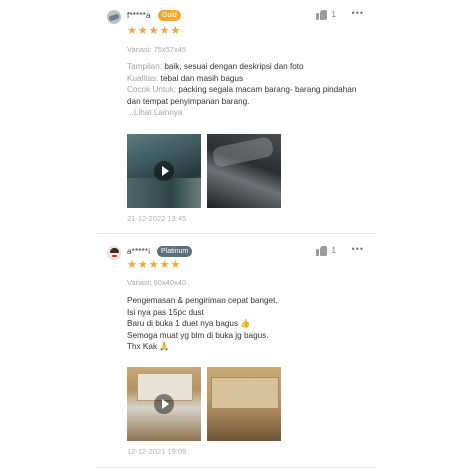 The height and width of the screenshot is (470, 470). Describe the element at coordinates (169, 15) in the screenshot. I see `member-badge: Gold` at that location.